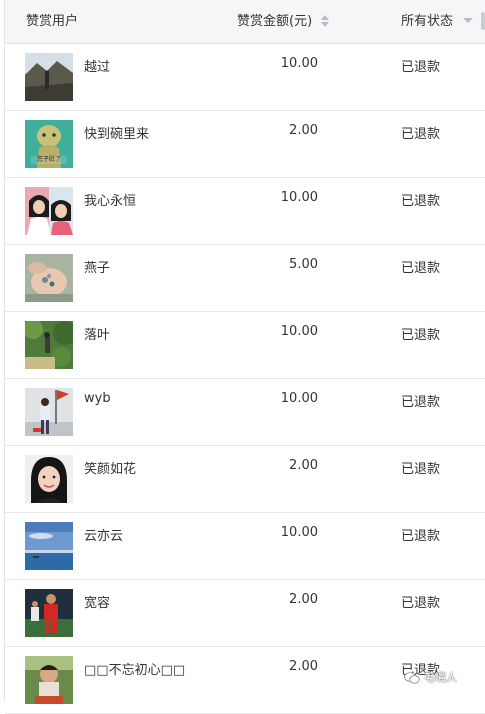 The width and height of the screenshot is (485, 714). Describe the element at coordinates (245, 144) in the screenshot. I see `table-row: 您子肚了 快到碗里来 2.00 已退款` at that location.